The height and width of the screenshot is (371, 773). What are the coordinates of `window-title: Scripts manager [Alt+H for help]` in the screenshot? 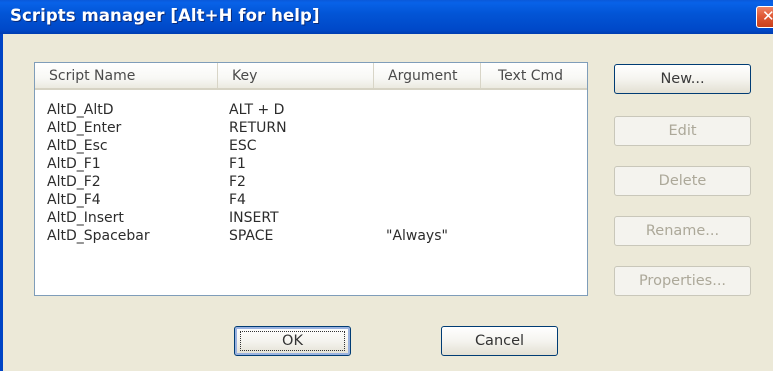 It's located at (165, 15).